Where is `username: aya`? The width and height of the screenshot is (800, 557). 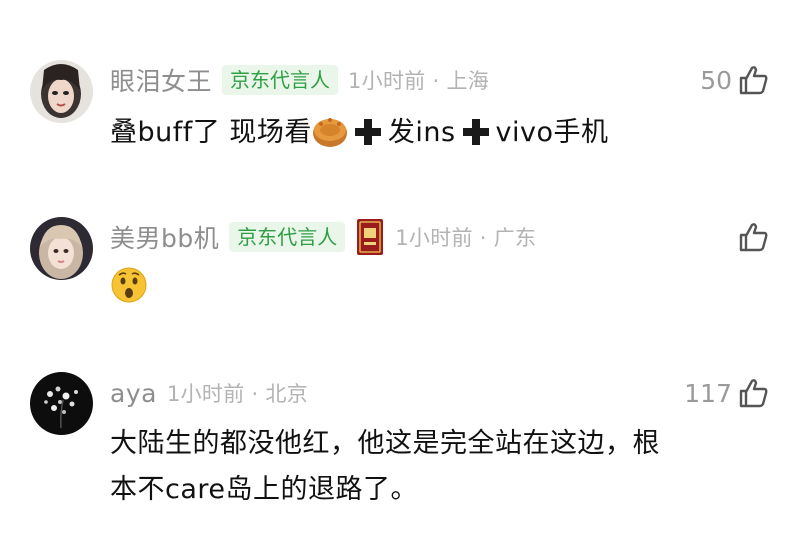
username: aya is located at coordinates (133, 393).